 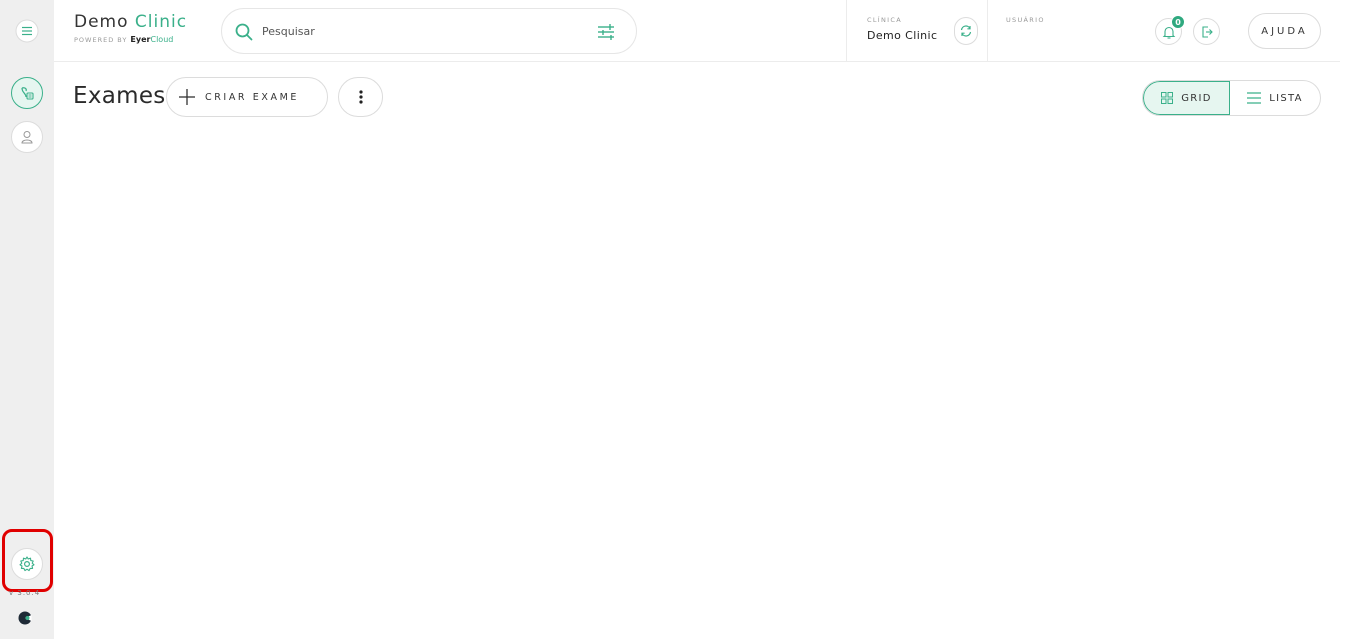 I want to click on sidebar-item-patients, so click(x=27, y=137).